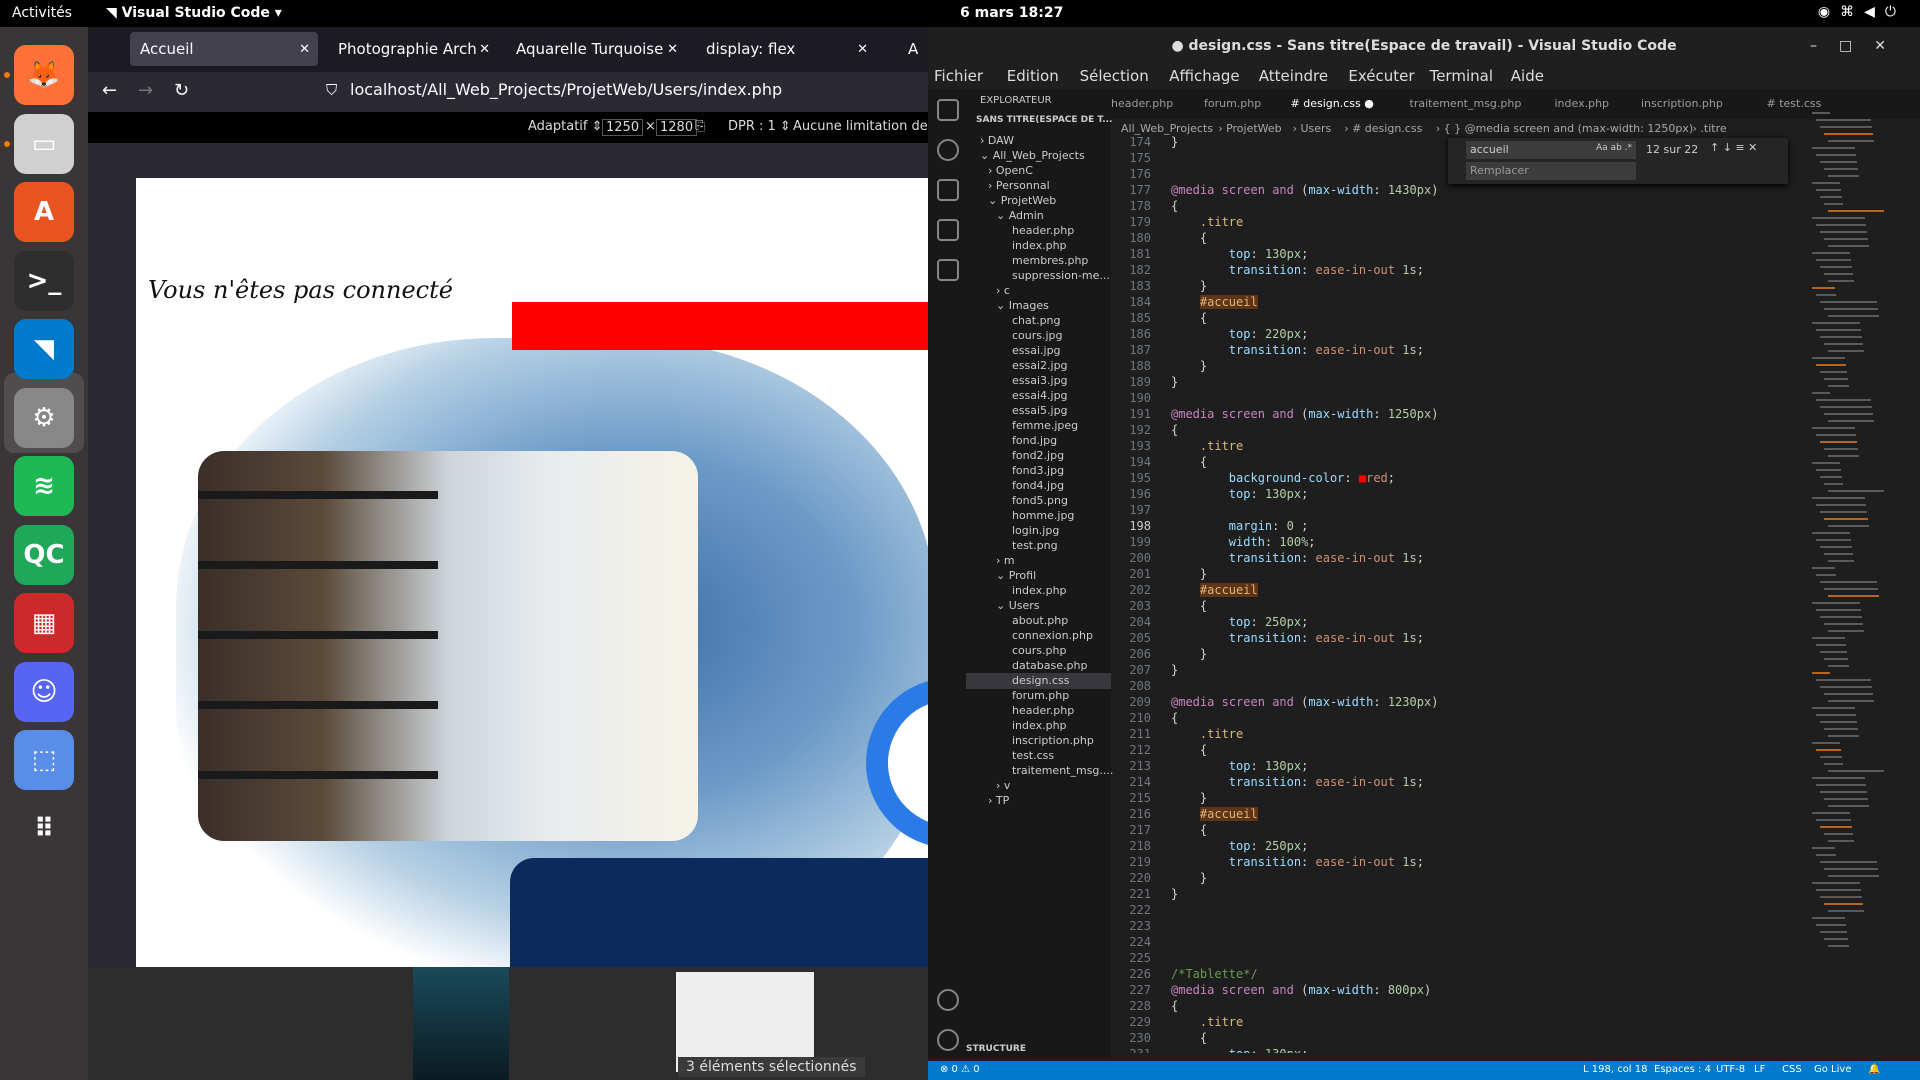  I want to click on code-line: #accueil, so click(1214, 590).